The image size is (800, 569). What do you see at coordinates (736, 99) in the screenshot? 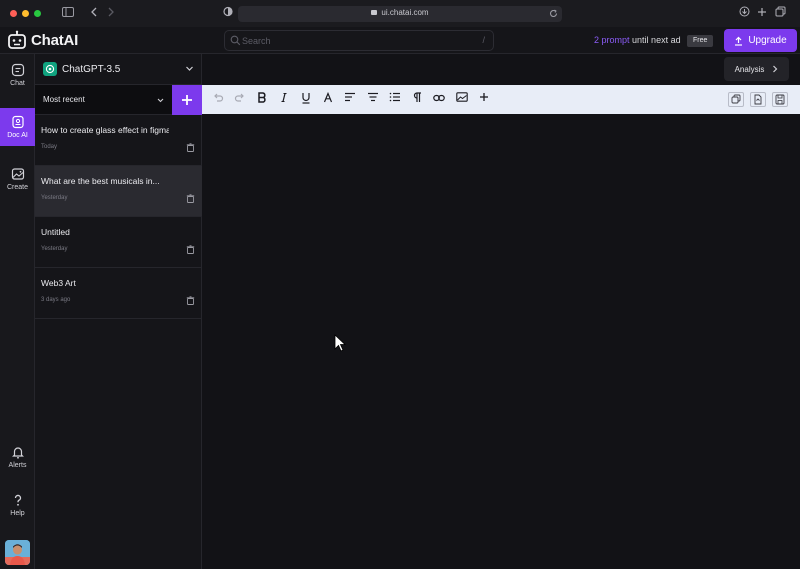
I see `copy-button` at bounding box center [736, 99].